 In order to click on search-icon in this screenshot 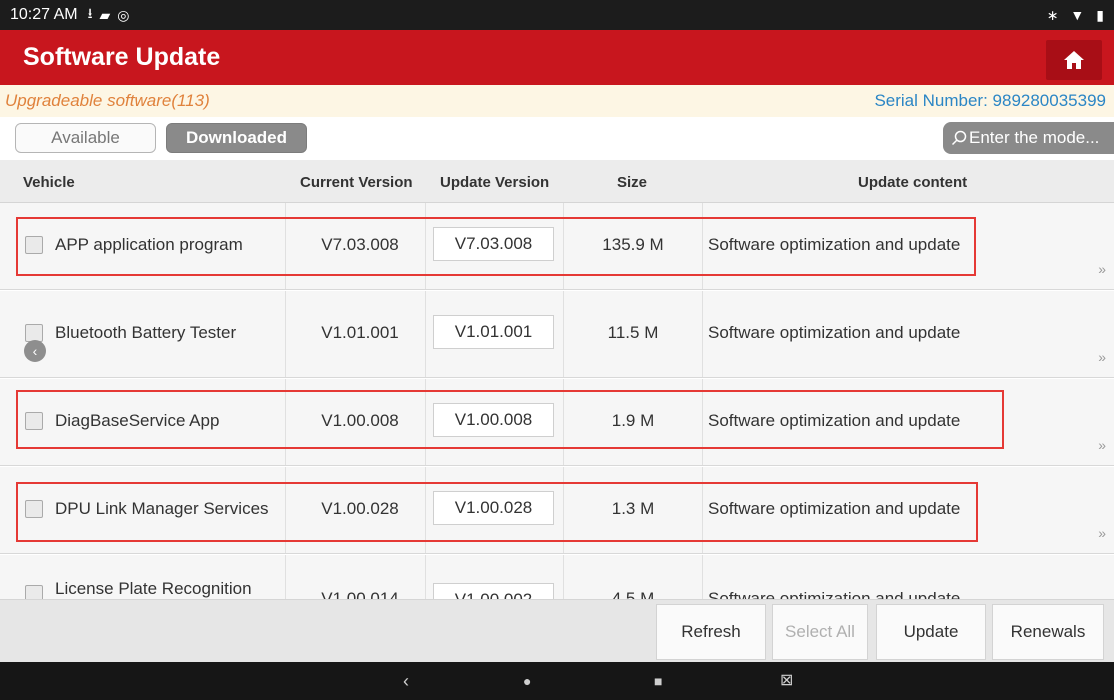, I will do `click(959, 138)`.